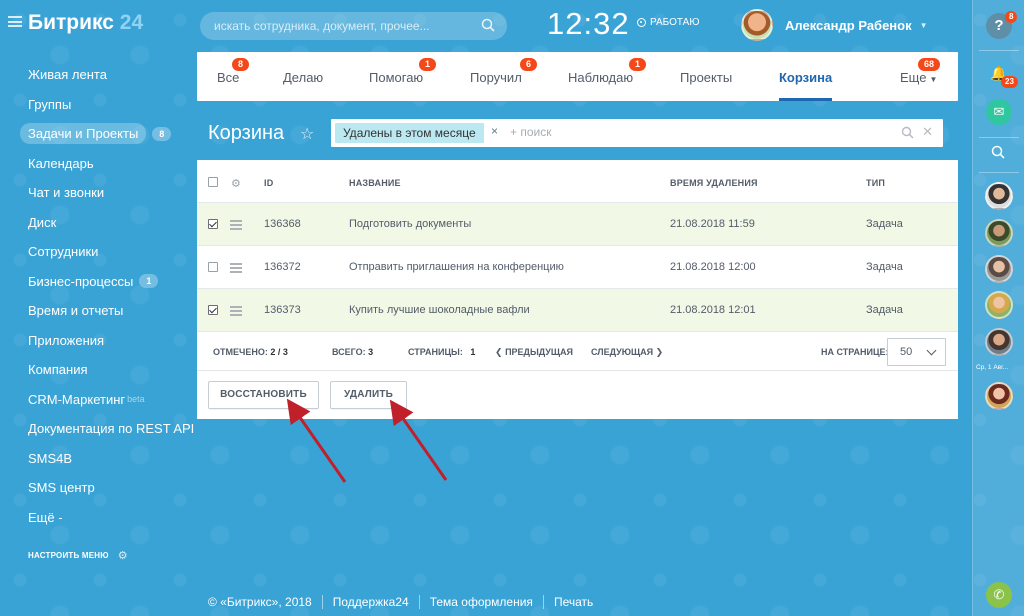 The width and height of the screenshot is (1024, 616). Describe the element at coordinates (113, 341) in the screenshot. I see `sidebar-item-apps: Приложения` at that location.